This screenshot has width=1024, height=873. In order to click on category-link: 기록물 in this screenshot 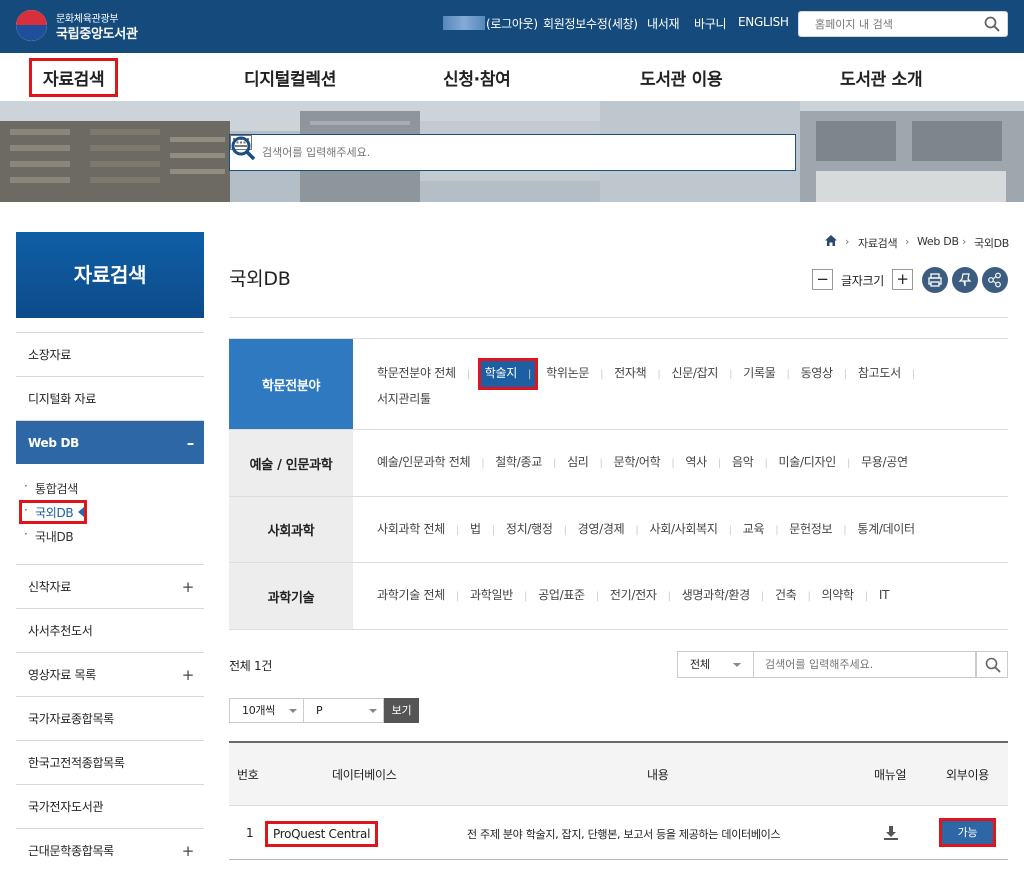, I will do `click(766, 374)`.